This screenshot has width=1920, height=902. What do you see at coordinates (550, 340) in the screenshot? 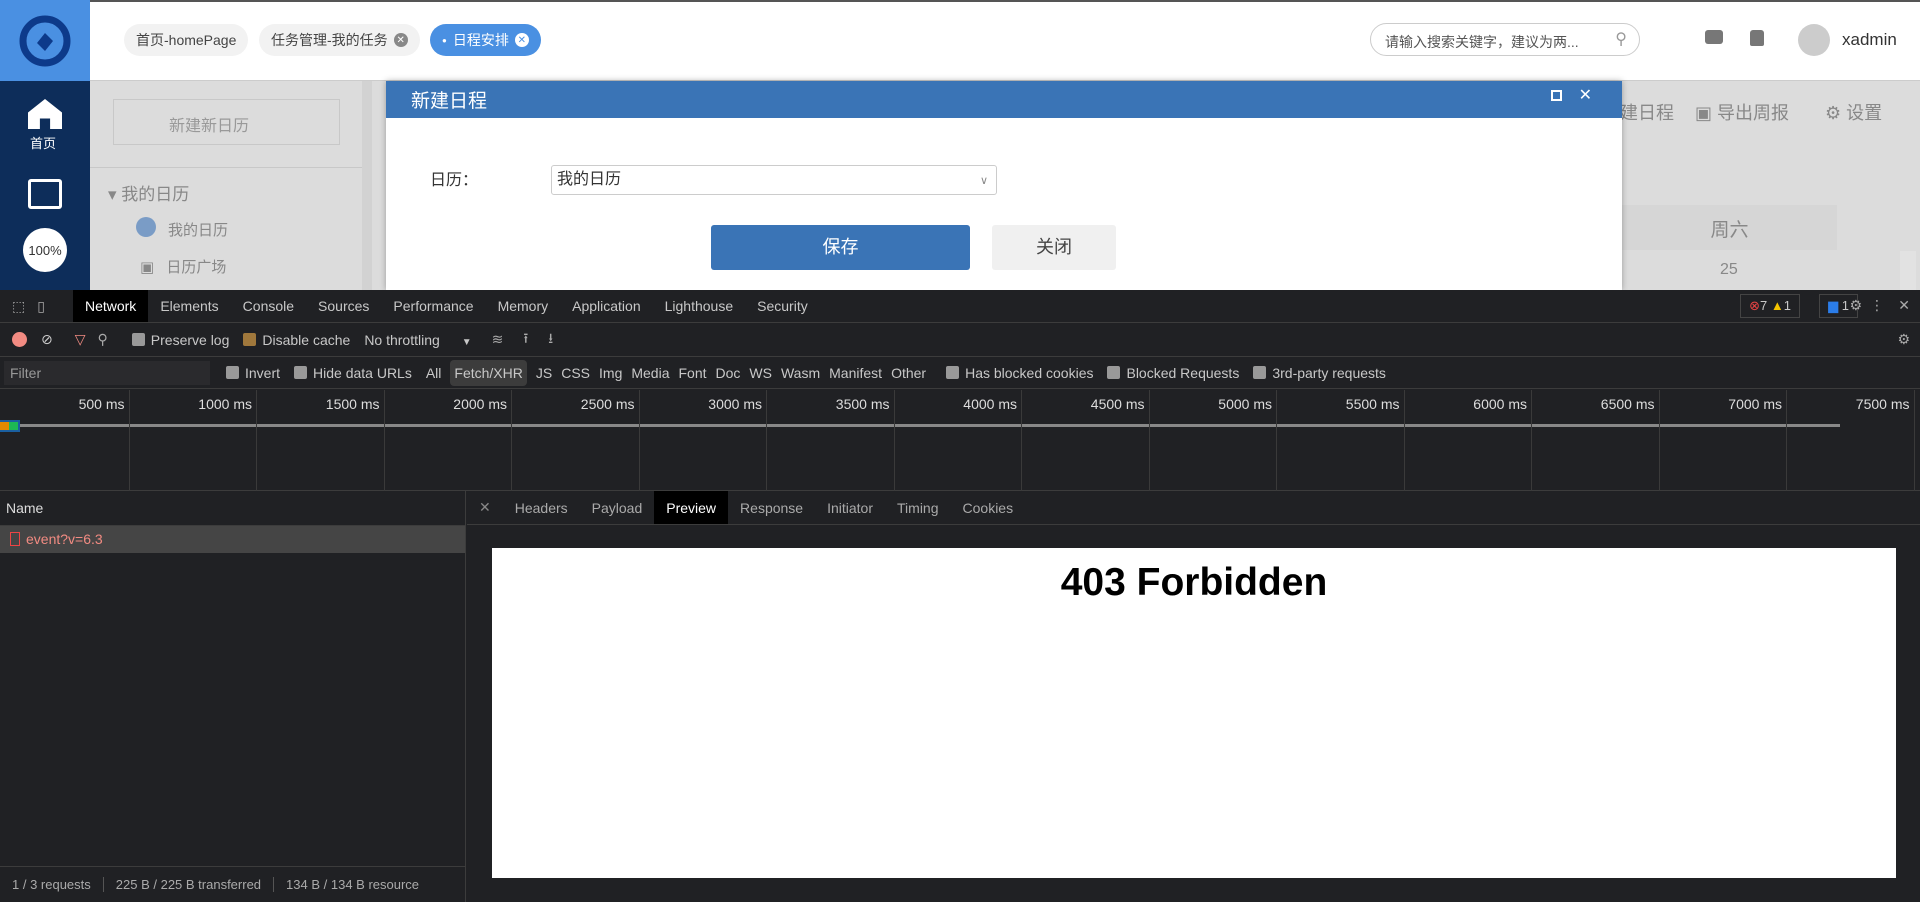
I see `export-har-icon: ⭳` at bounding box center [550, 340].